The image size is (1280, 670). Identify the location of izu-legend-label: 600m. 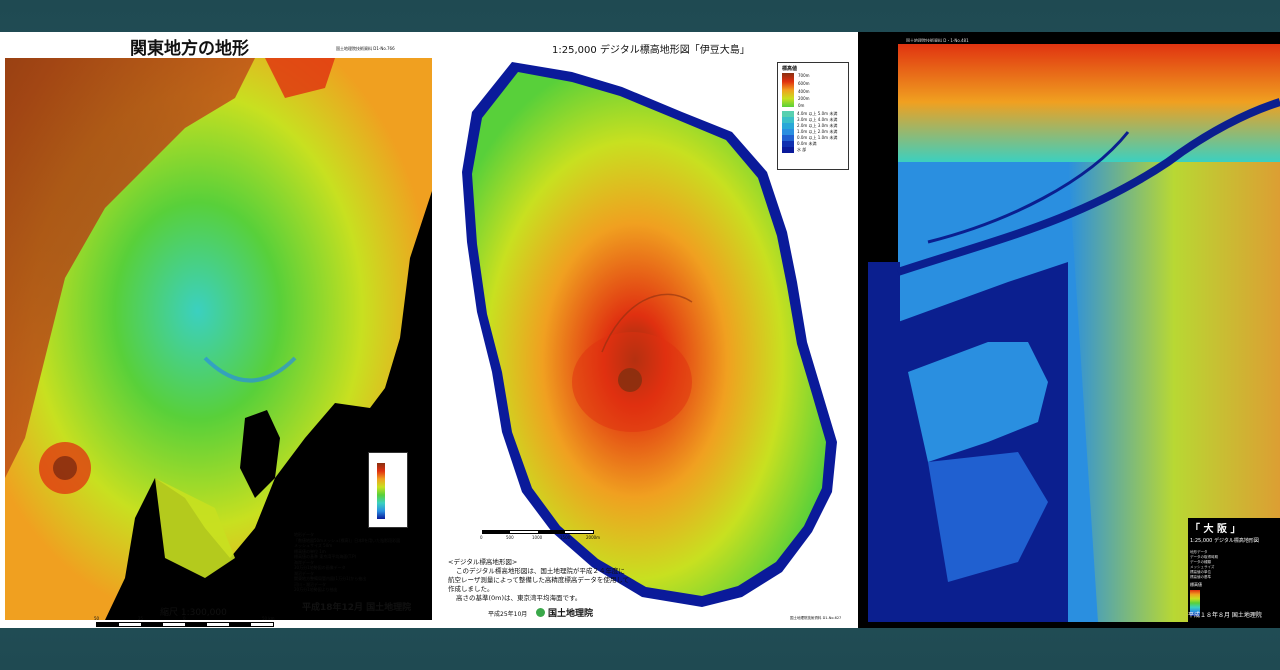
(804, 83).